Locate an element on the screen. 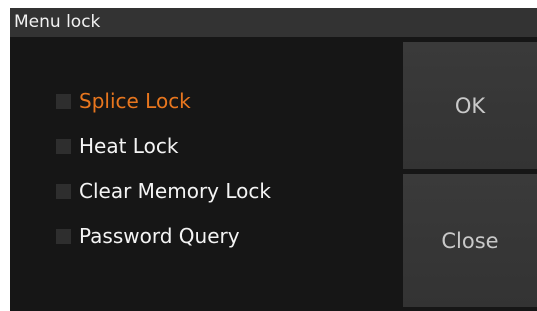 The height and width of the screenshot is (311, 537). clear-memory-lock-checkbox is located at coordinates (63, 191).